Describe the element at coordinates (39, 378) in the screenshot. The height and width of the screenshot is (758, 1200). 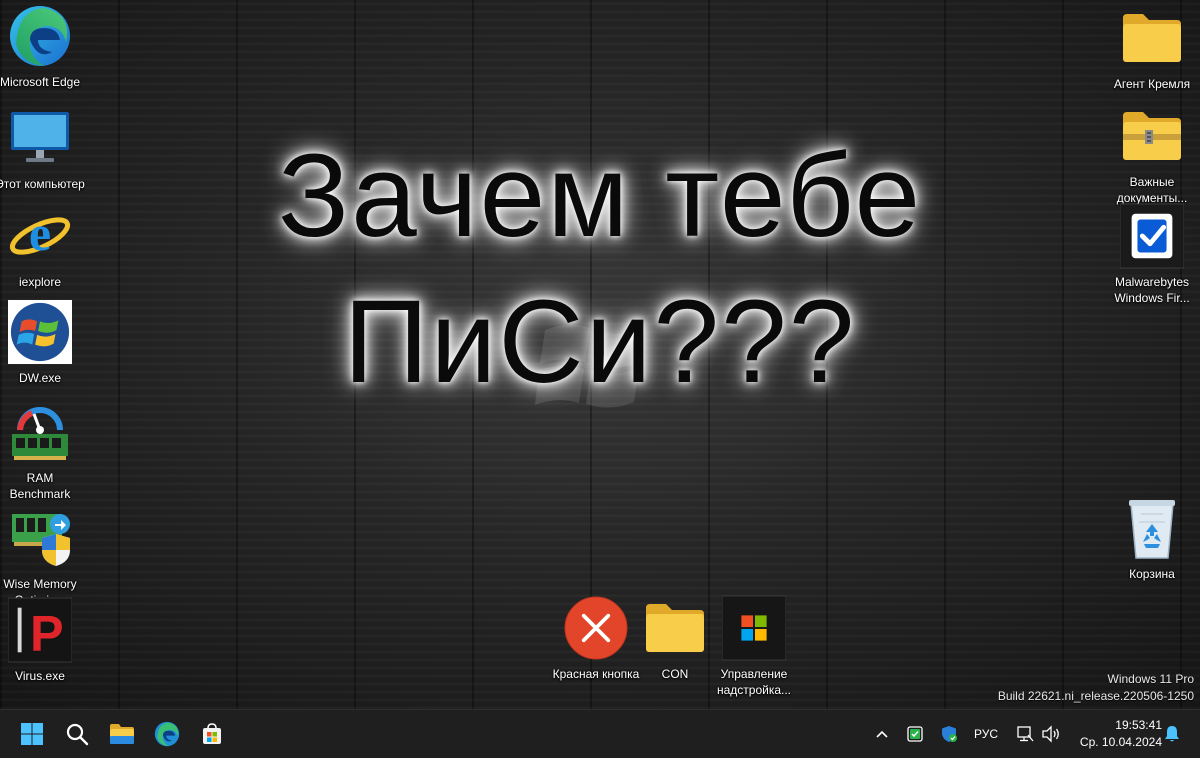
I see `desktop-icon-label: DW.exe` at that location.